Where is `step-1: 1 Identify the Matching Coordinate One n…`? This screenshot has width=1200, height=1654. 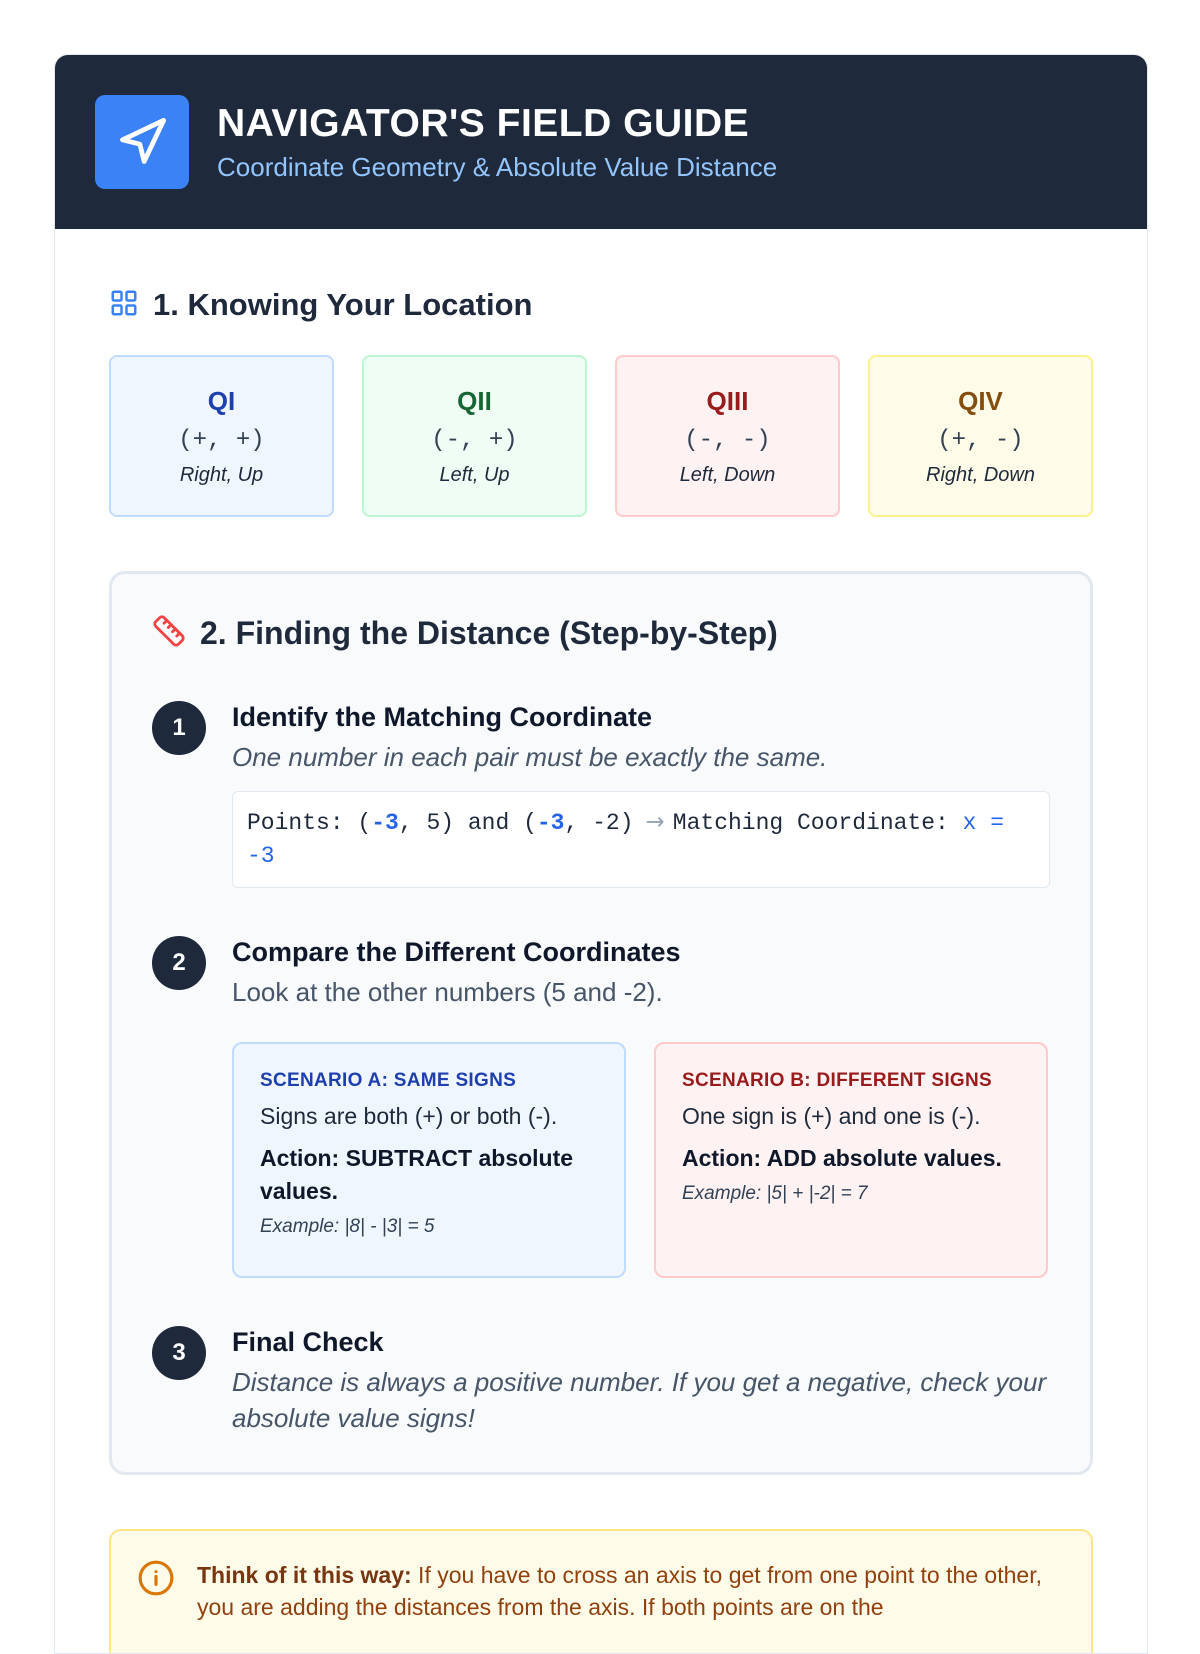 step-1: 1 Identify the Matching Coordinate One n… is located at coordinates (601, 793).